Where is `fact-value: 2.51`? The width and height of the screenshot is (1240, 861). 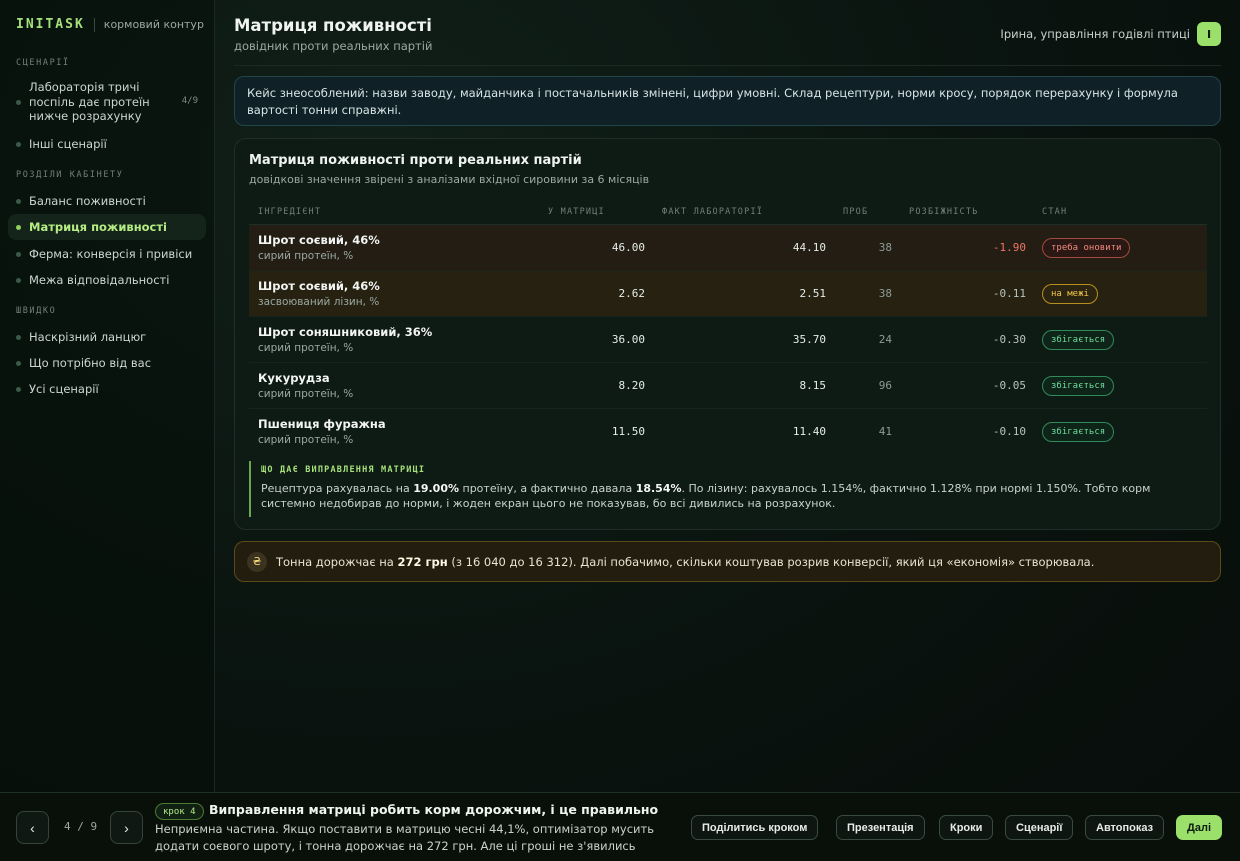 fact-value: 2.51 is located at coordinates (813, 293).